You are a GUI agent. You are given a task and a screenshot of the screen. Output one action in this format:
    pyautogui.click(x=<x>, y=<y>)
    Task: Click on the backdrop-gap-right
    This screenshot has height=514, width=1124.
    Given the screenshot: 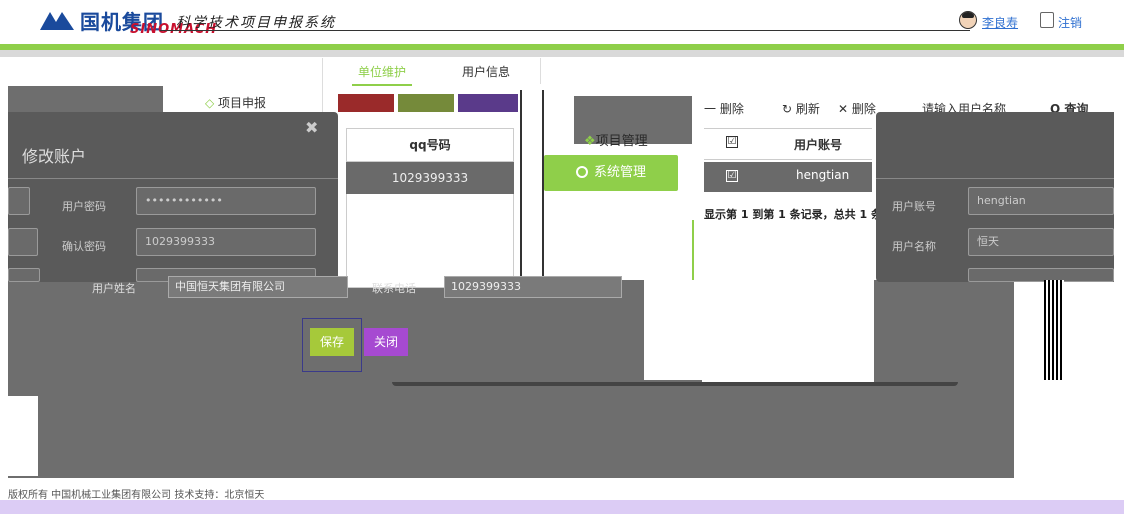 What is the action you would take?
    pyautogui.click(x=1064, y=379)
    